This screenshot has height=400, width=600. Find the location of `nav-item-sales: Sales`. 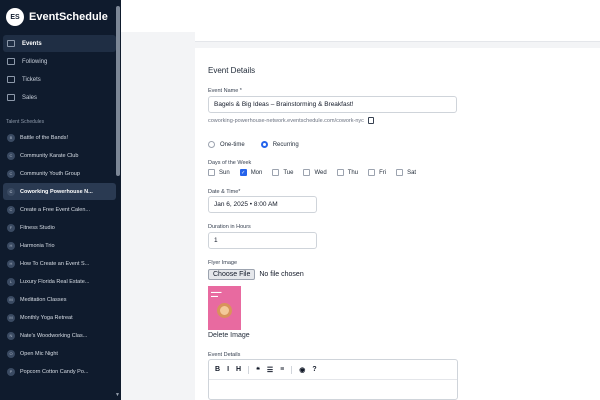

nav-item-sales: Sales is located at coordinates (59, 97).